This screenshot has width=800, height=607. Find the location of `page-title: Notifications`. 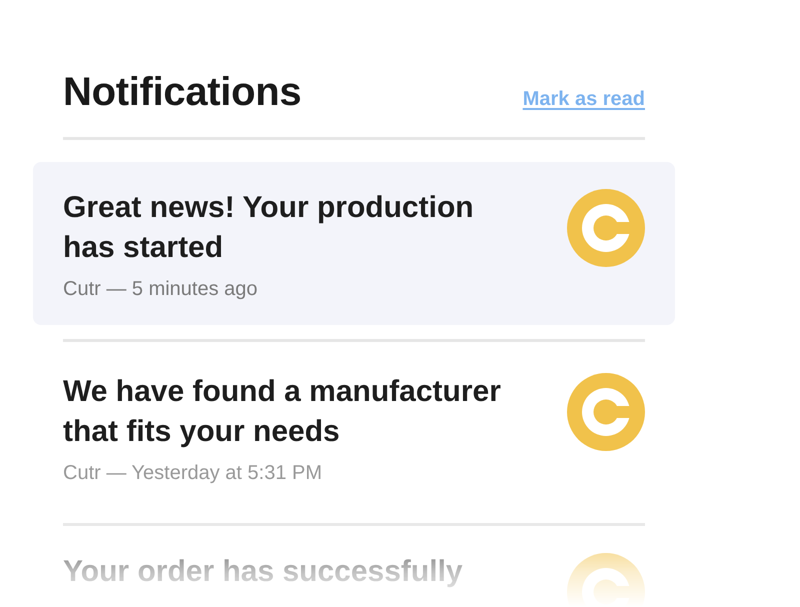

page-title: Notifications is located at coordinates (182, 92).